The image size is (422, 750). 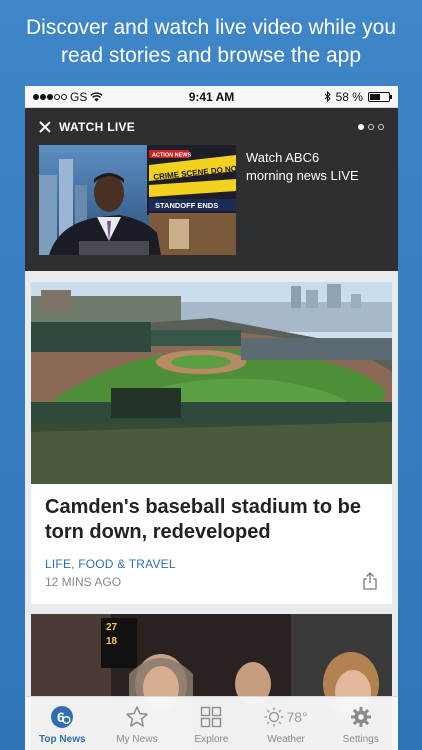 I want to click on tab-settings: Settings, so click(x=360, y=723).